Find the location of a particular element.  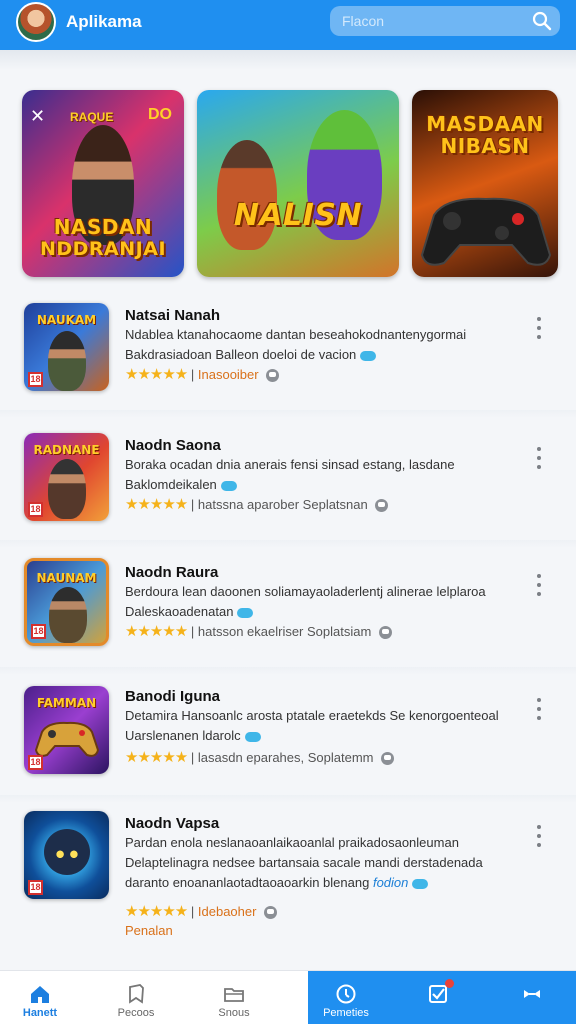

nav-pecoos: Pecoos is located at coordinates (136, 997).